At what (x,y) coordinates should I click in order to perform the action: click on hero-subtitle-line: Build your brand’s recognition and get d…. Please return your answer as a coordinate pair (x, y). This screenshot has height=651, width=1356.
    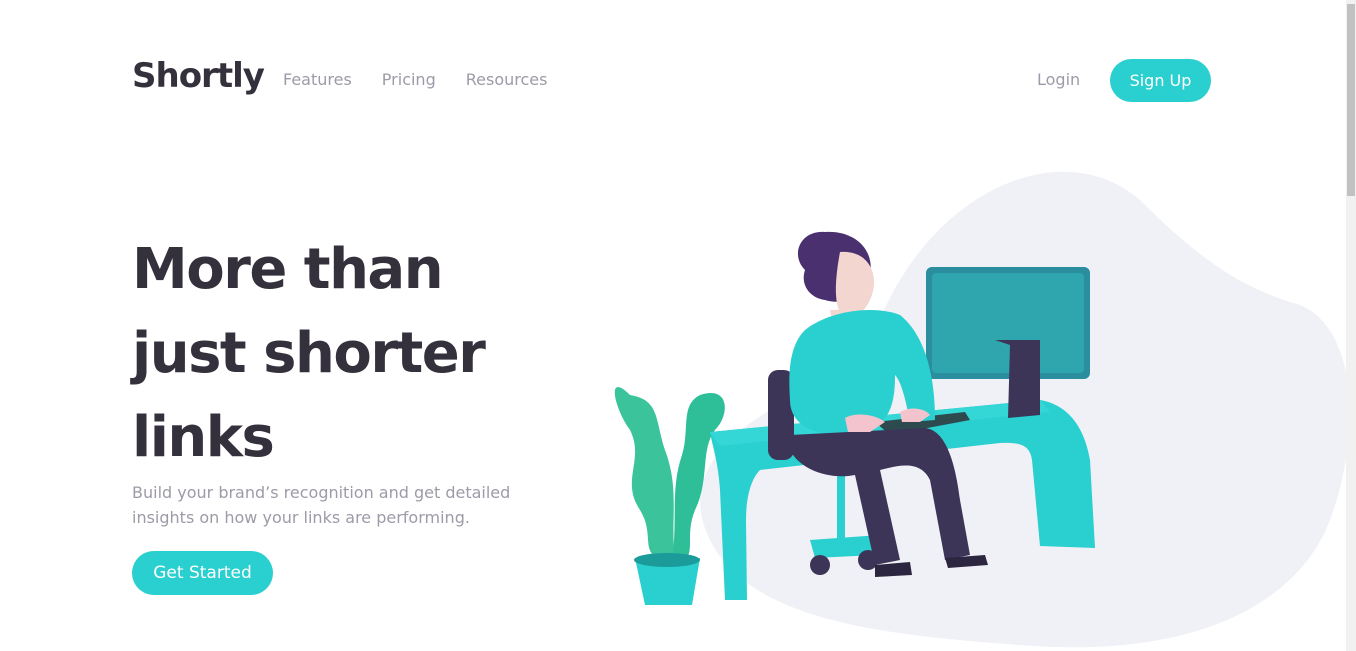
    Looking at the image, I should click on (321, 492).